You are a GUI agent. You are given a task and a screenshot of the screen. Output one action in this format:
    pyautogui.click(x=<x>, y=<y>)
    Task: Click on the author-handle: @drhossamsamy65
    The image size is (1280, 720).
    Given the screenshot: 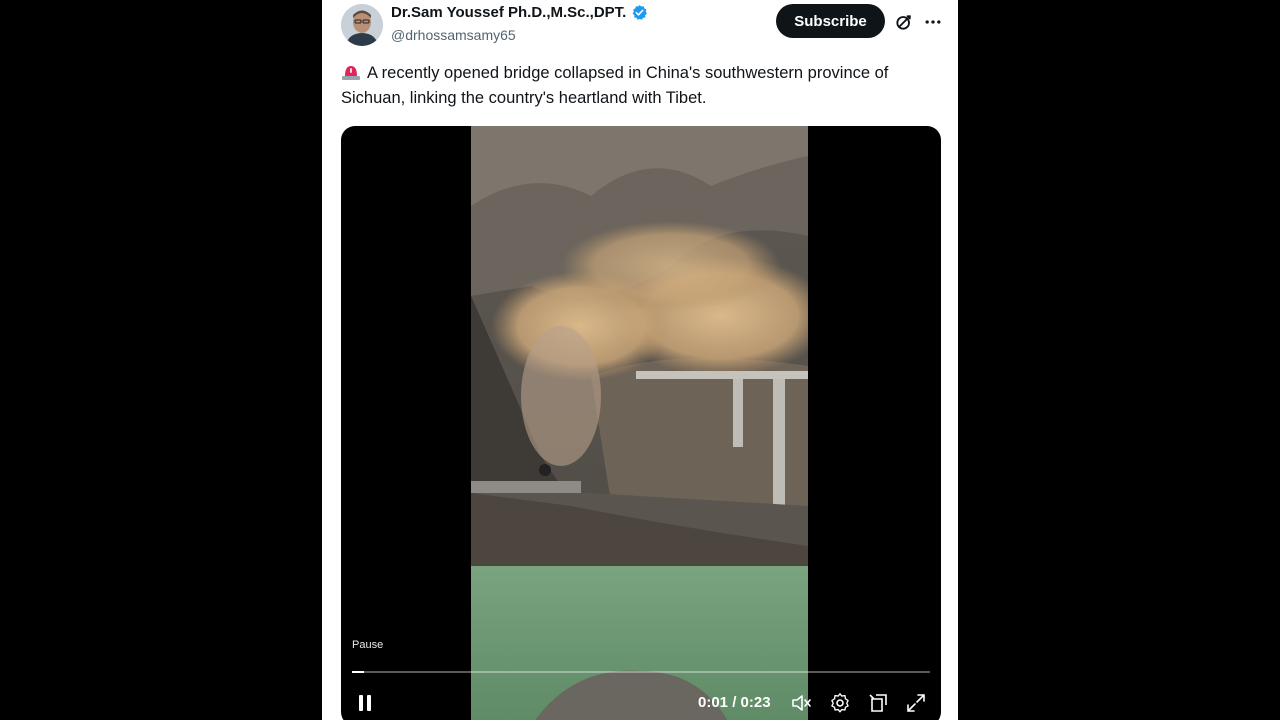 What is the action you would take?
    pyautogui.click(x=453, y=35)
    